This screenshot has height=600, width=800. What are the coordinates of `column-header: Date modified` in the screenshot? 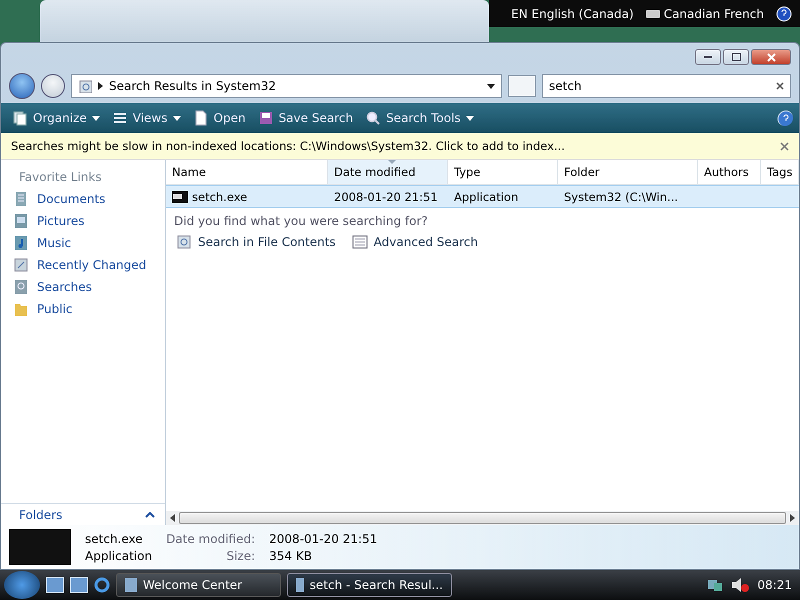 It's located at (388, 172).